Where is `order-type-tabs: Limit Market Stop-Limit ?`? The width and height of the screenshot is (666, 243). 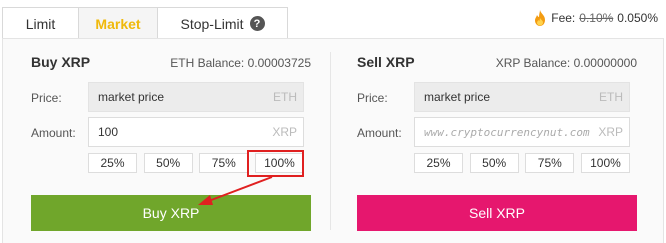
order-type-tabs: Limit Market Stop-Limit ? is located at coordinates (145, 23).